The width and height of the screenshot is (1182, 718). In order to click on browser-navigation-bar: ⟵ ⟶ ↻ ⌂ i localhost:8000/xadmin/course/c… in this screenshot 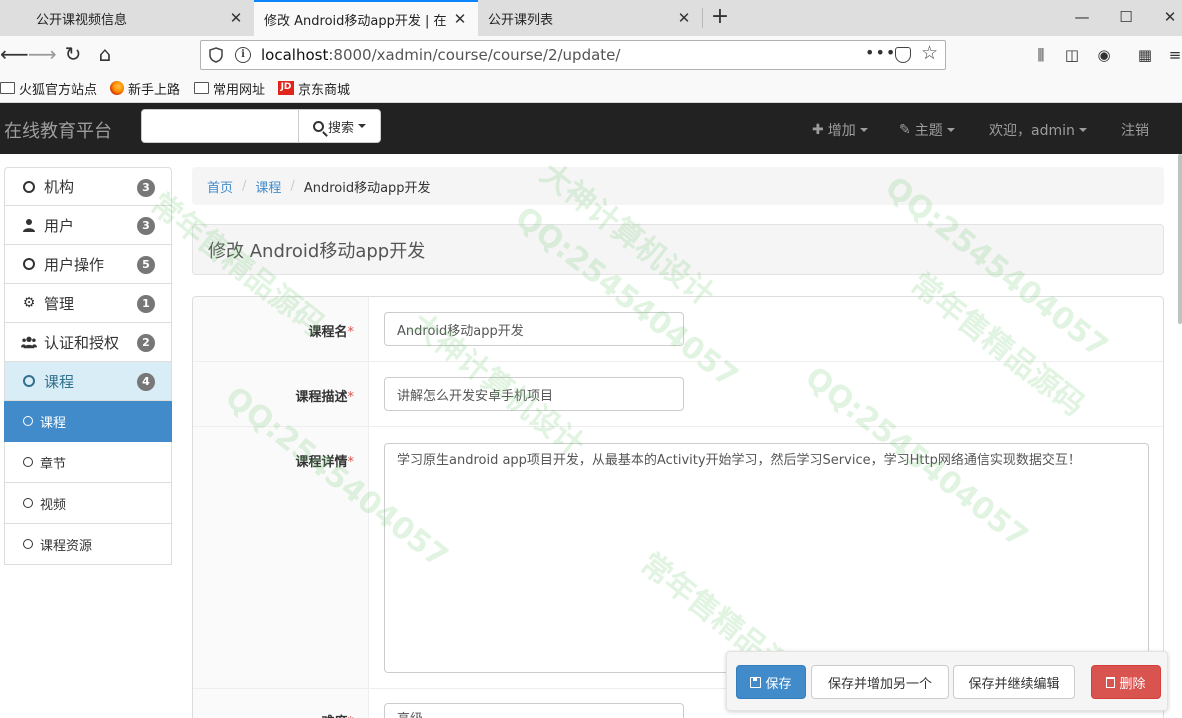, I will do `click(591, 55)`.